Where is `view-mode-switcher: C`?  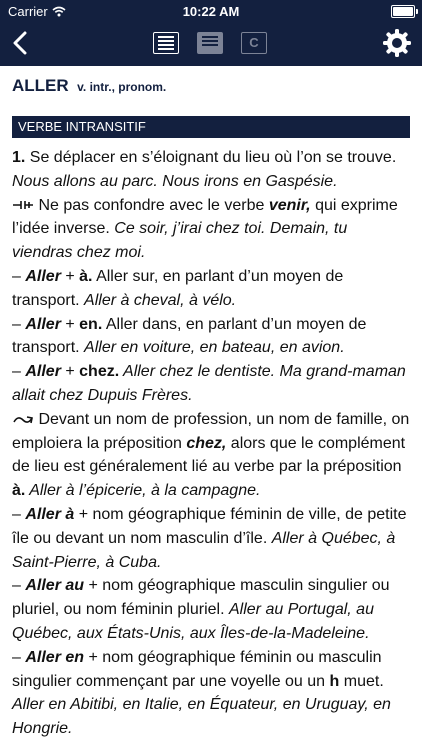 view-mode-switcher: C is located at coordinates (210, 43).